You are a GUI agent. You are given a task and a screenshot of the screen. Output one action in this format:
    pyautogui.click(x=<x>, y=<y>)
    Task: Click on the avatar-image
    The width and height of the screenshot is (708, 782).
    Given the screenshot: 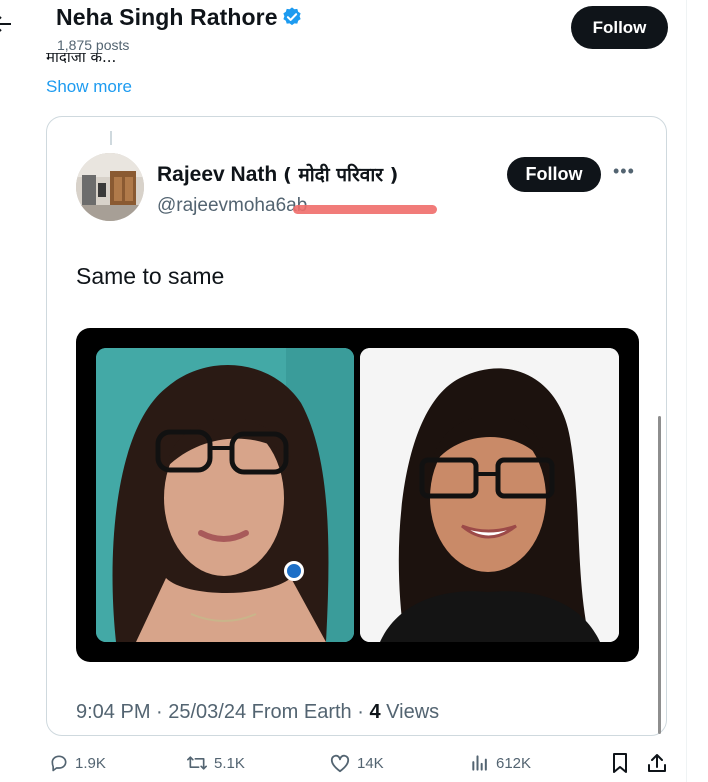 What is the action you would take?
    pyautogui.click(x=110, y=187)
    